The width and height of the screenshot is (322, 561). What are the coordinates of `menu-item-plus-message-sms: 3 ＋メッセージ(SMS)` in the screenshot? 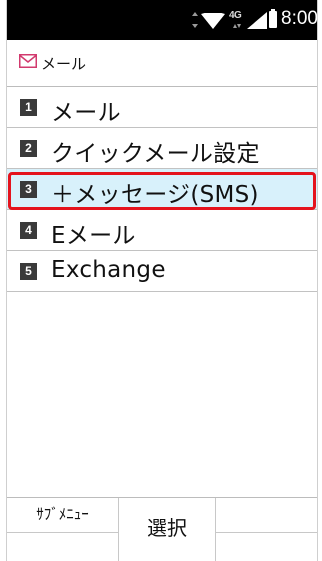 It's located at (162, 189).